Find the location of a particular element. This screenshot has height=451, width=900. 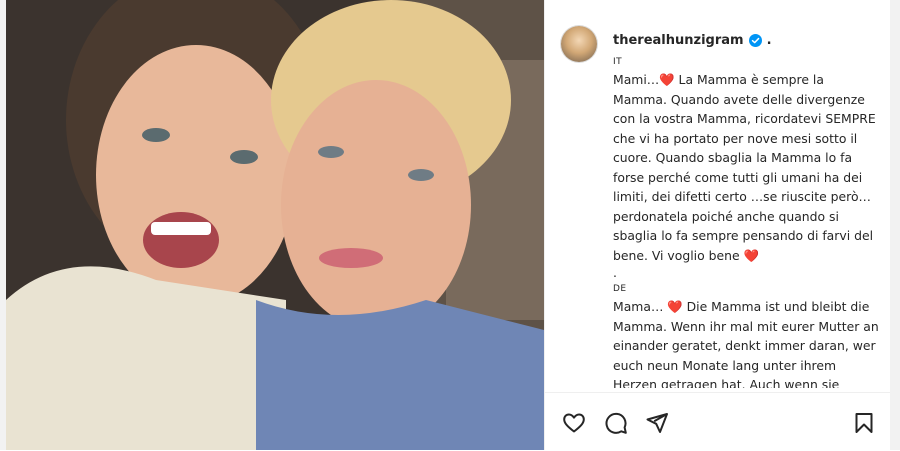

caption-lang-it: IT is located at coordinates (618, 62).